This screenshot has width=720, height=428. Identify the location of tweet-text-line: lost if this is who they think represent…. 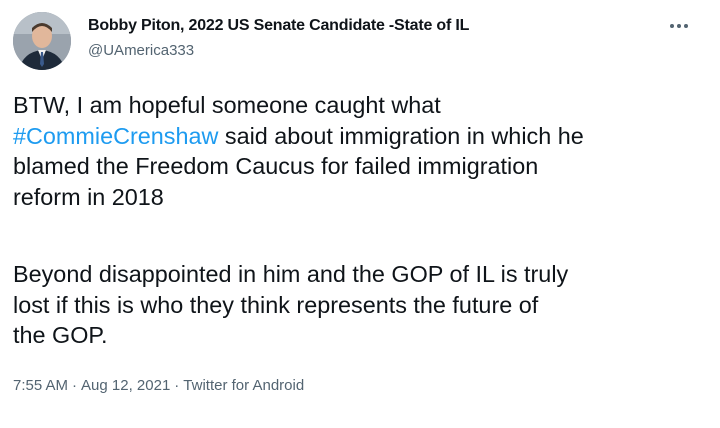
(276, 304).